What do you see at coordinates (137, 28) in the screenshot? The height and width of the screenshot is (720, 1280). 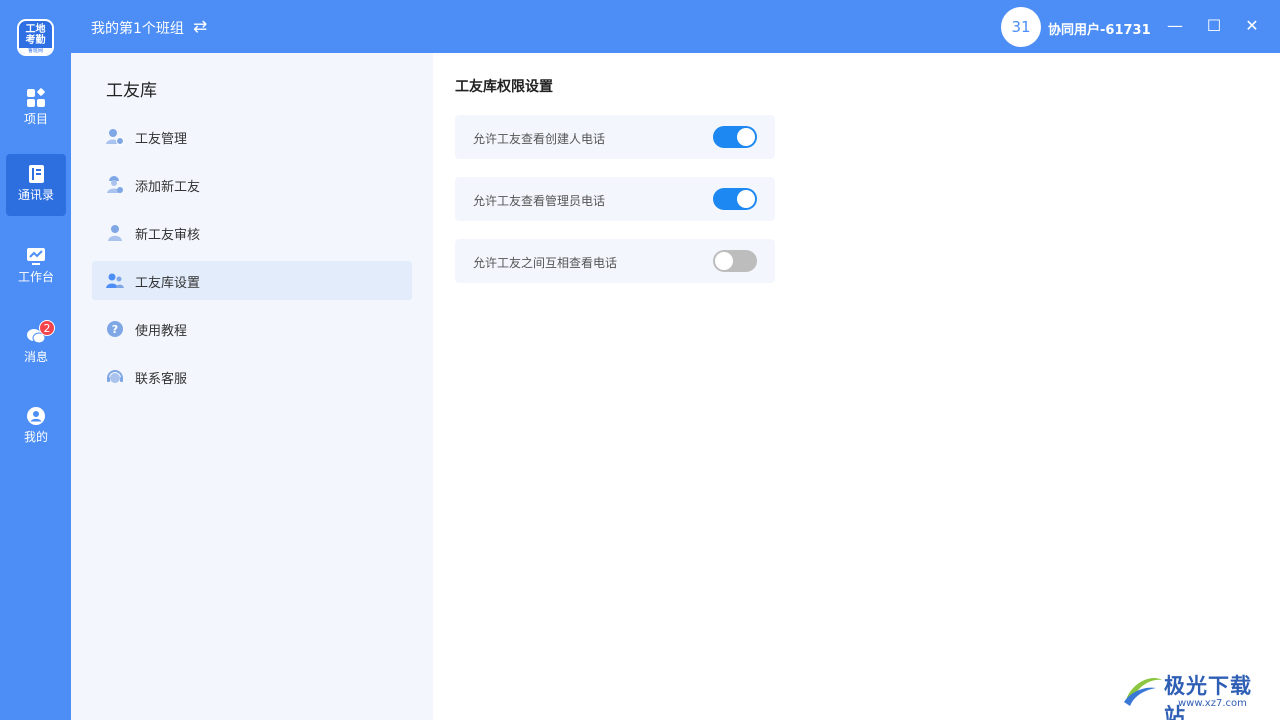 I see `team-name: 我的第1个班组` at bounding box center [137, 28].